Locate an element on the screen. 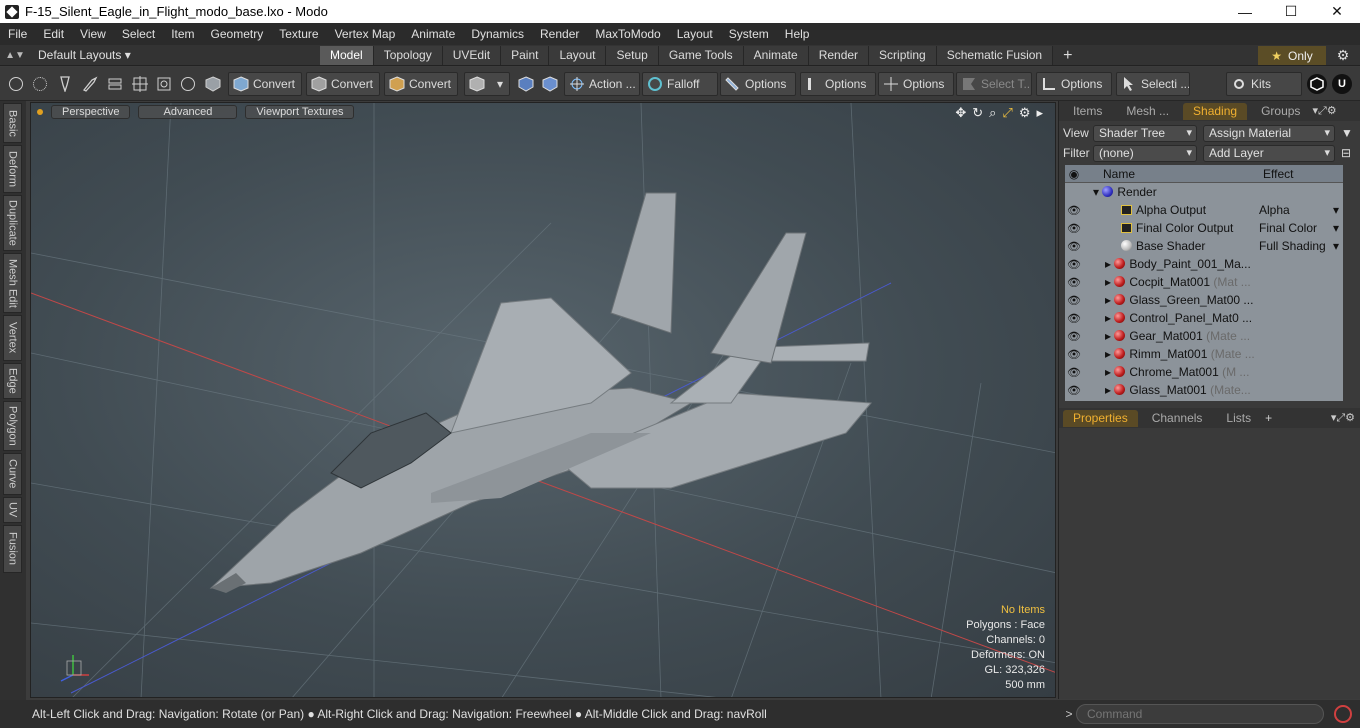 This screenshot has width=1360, height=728. options-button-2: Options is located at coordinates (838, 84).